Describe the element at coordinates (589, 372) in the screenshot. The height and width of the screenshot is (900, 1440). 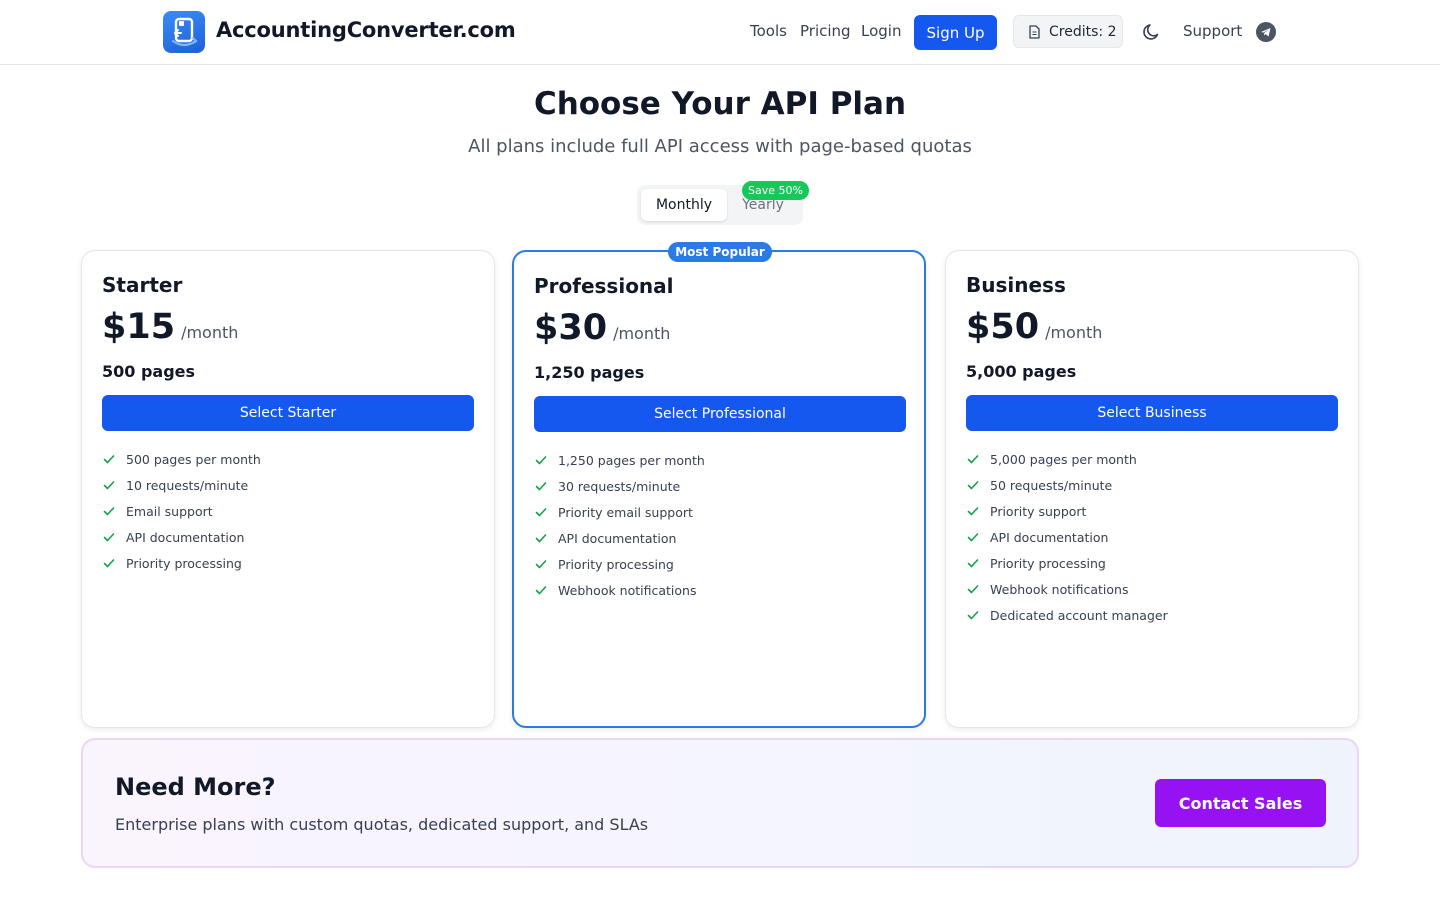
I see `plan-pages: 1,250 pages` at that location.